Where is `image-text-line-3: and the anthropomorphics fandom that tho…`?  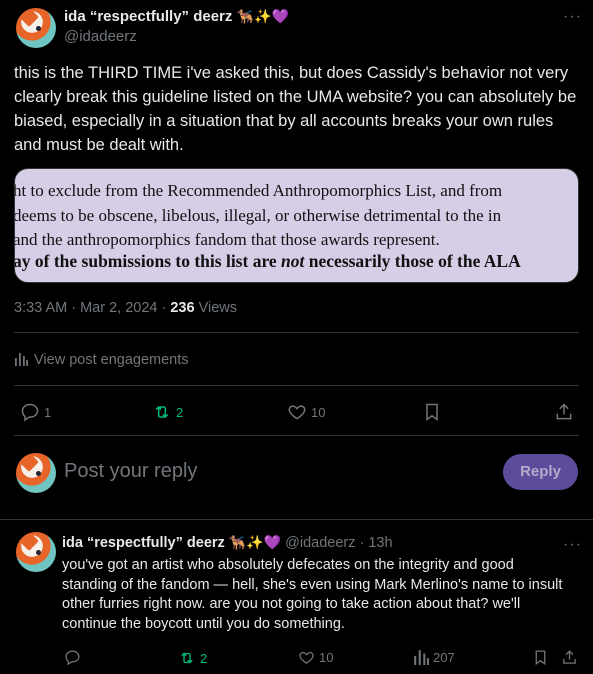
image-text-line-3: and the anthropomorphics fandom that tho… is located at coordinates (227, 239).